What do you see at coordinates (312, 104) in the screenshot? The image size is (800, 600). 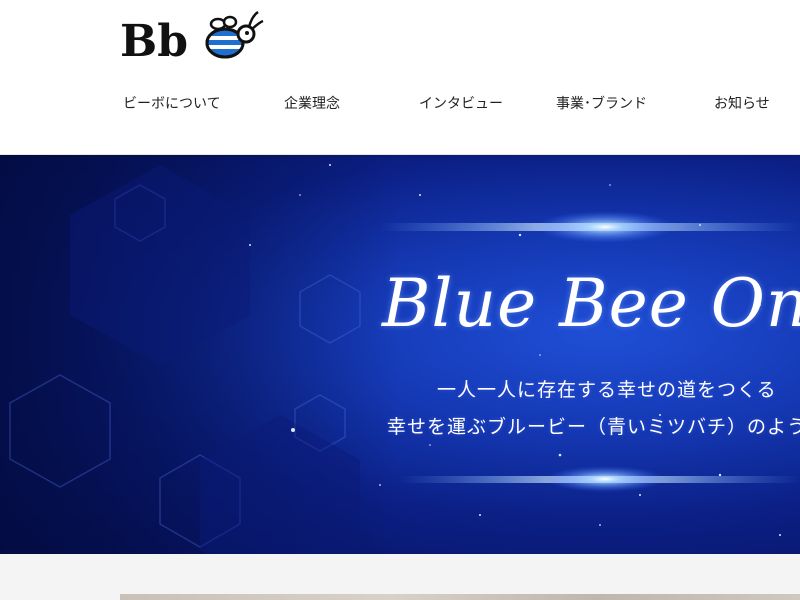 I see `nav-item-philosophy: 企業理念` at bounding box center [312, 104].